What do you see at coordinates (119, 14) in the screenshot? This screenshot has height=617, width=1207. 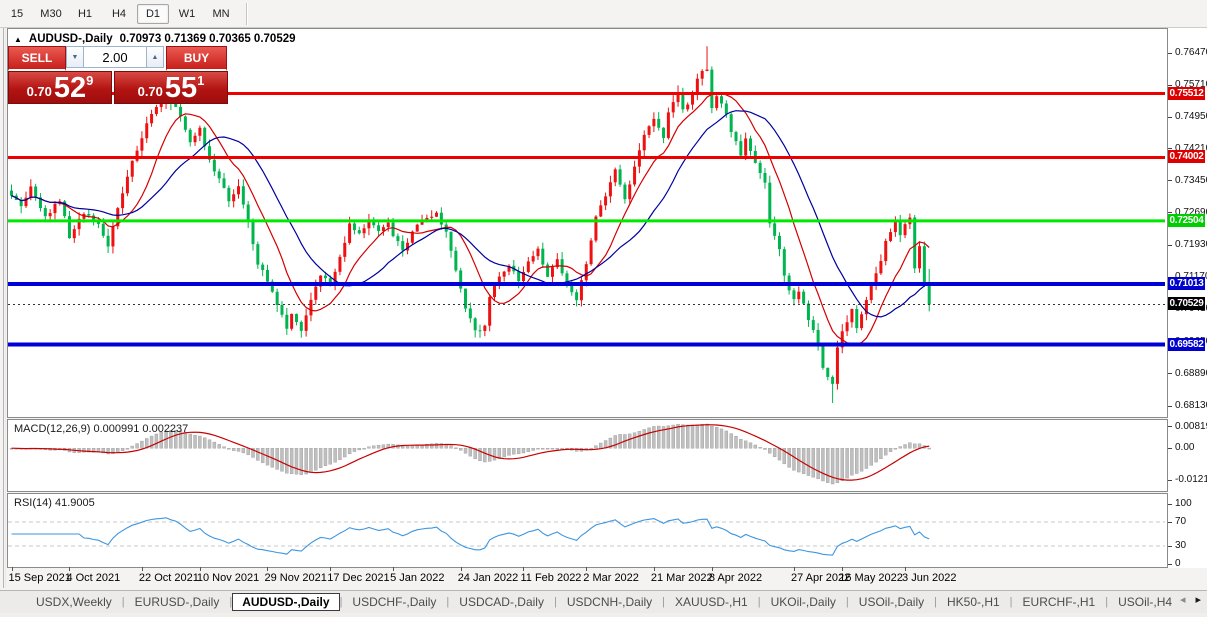 I see `timeframe-button-H4: H4` at bounding box center [119, 14].